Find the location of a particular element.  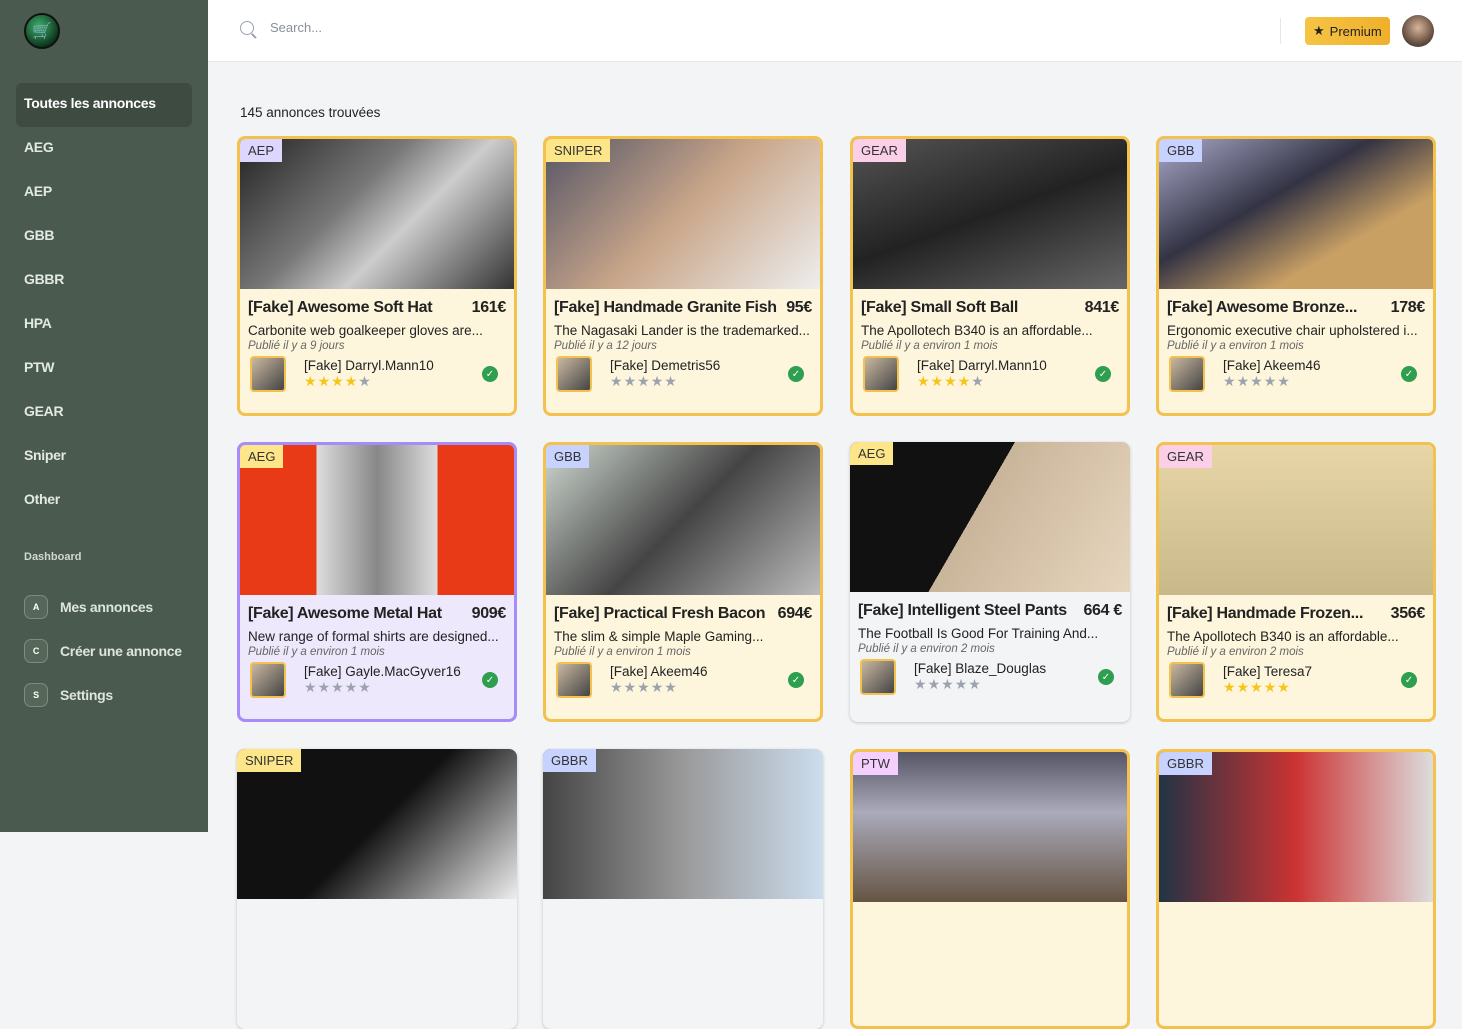

sidebar-item-aep: AEP is located at coordinates (104, 193).